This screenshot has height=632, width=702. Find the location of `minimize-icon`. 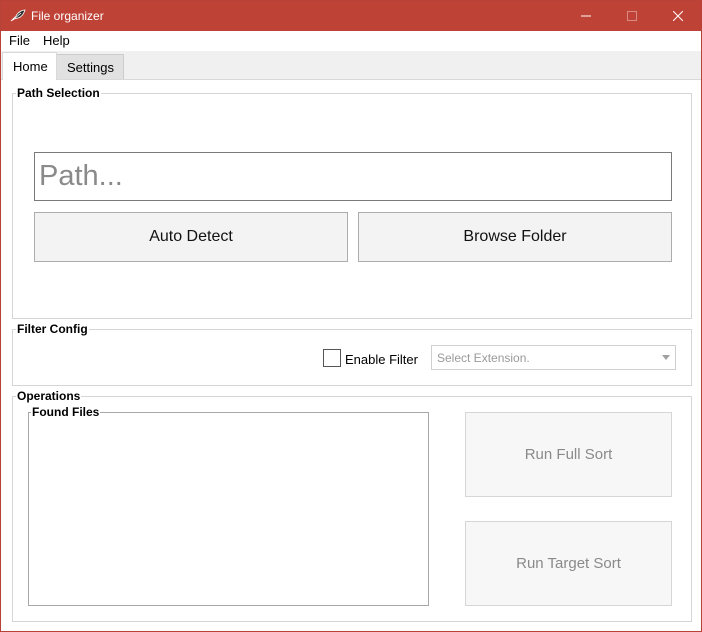

minimize-icon is located at coordinates (586, 16).